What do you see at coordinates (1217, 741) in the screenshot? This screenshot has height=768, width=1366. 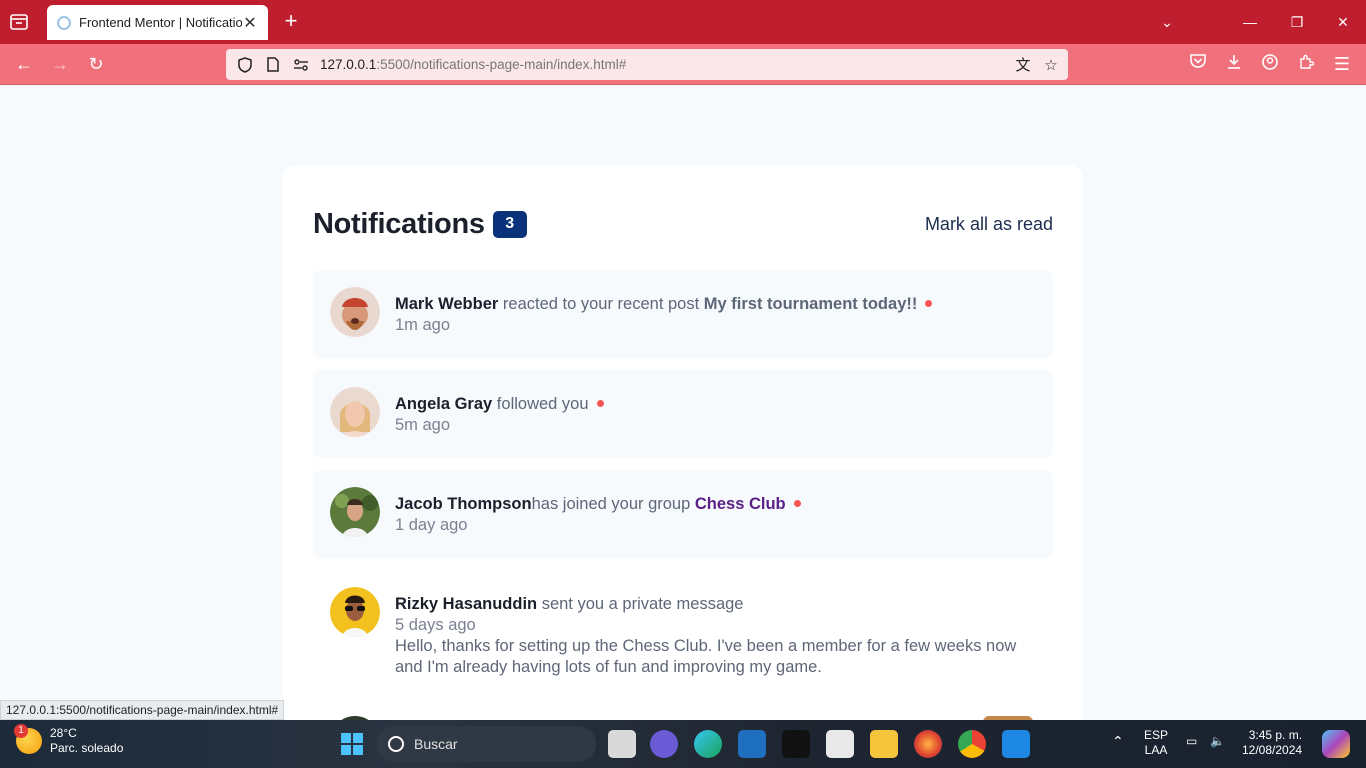 I see `volume-icon: 🔈` at bounding box center [1217, 741].